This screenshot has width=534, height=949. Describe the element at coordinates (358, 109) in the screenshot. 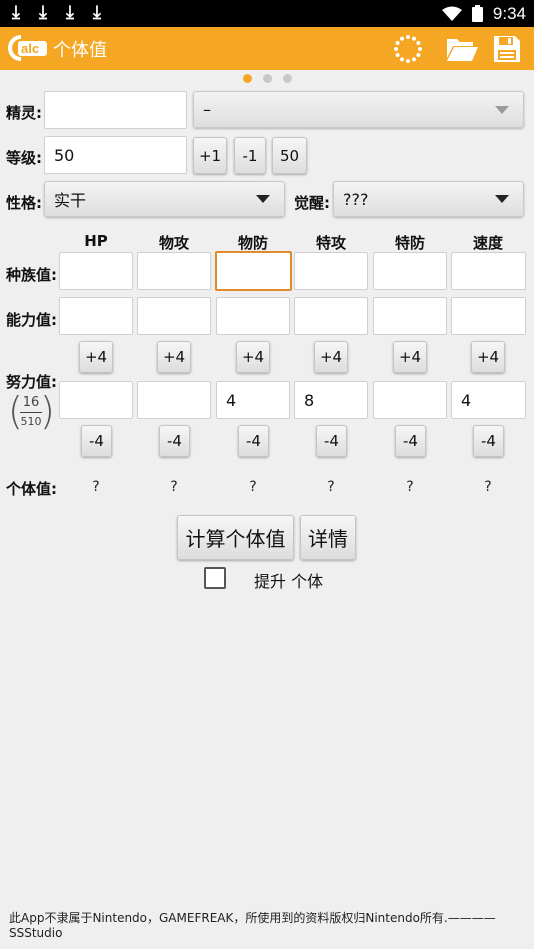

I see `pokemon-dropdown: –` at that location.